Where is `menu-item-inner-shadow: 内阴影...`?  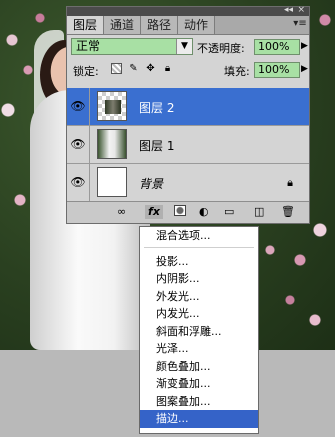
menu-item-inner-shadow: 内阴影... is located at coordinates (199, 279).